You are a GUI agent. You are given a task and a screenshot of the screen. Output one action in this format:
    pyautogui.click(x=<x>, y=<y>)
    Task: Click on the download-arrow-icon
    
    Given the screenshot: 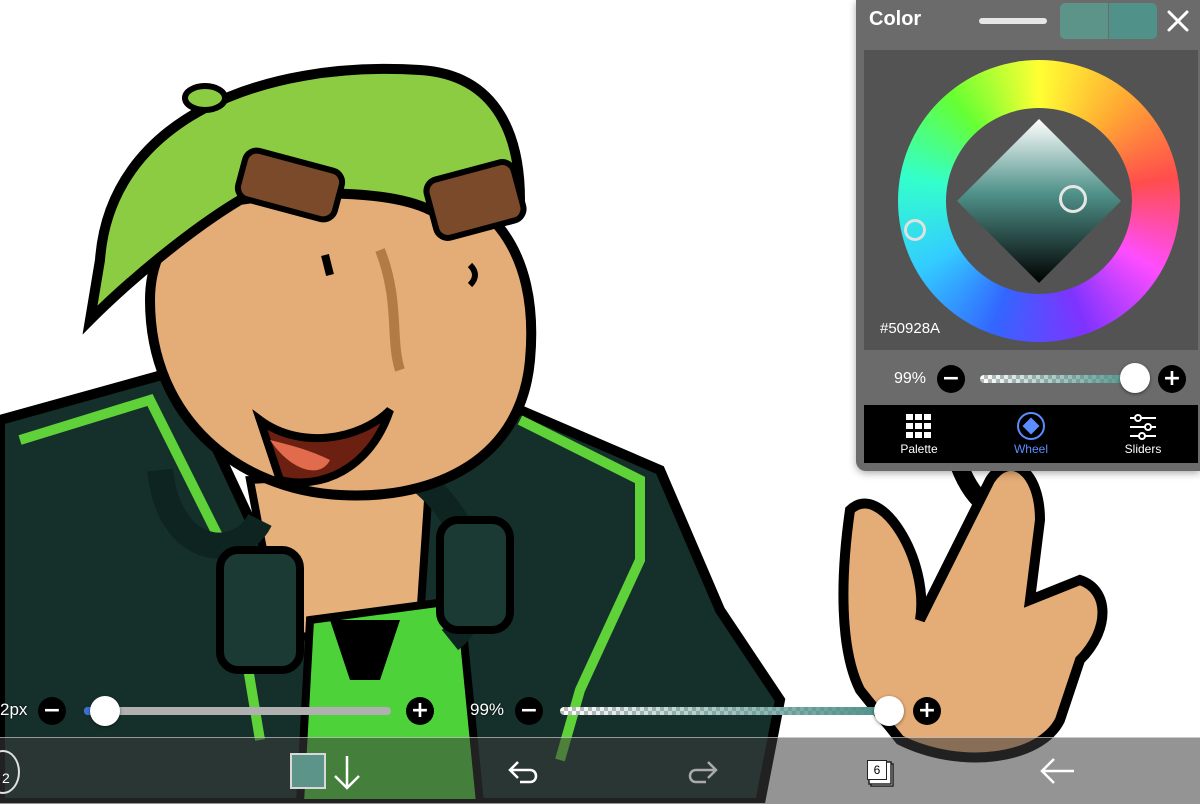 What is the action you would take?
    pyautogui.click(x=347, y=773)
    